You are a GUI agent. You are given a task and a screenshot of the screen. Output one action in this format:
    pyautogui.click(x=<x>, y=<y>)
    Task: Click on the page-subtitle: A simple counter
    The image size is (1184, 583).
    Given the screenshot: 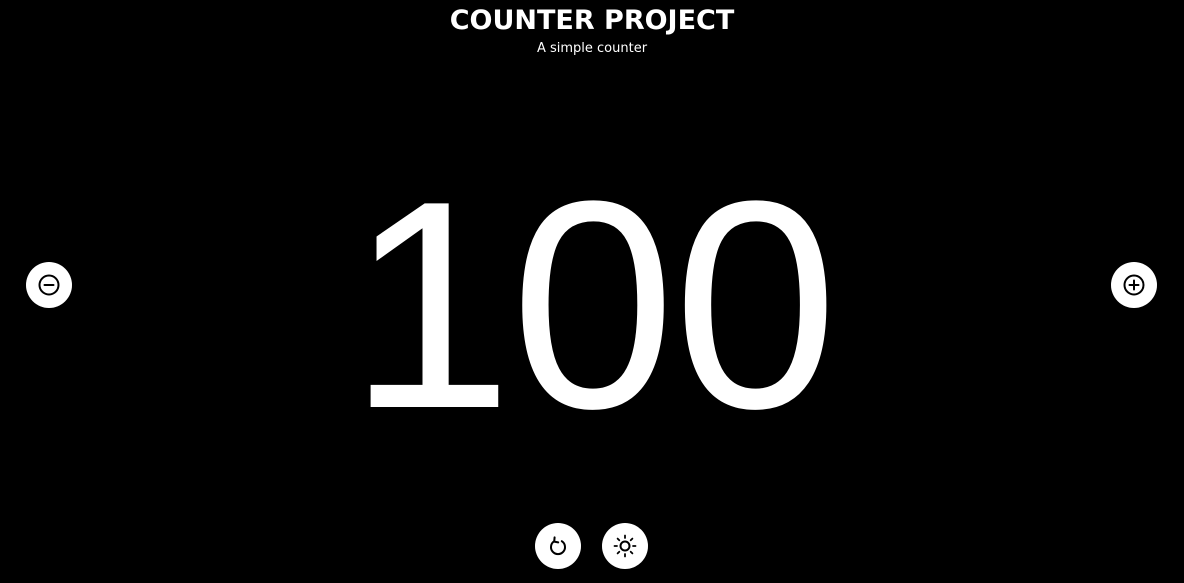 What is the action you would take?
    pyautogui.click(x=592, y=48)
    